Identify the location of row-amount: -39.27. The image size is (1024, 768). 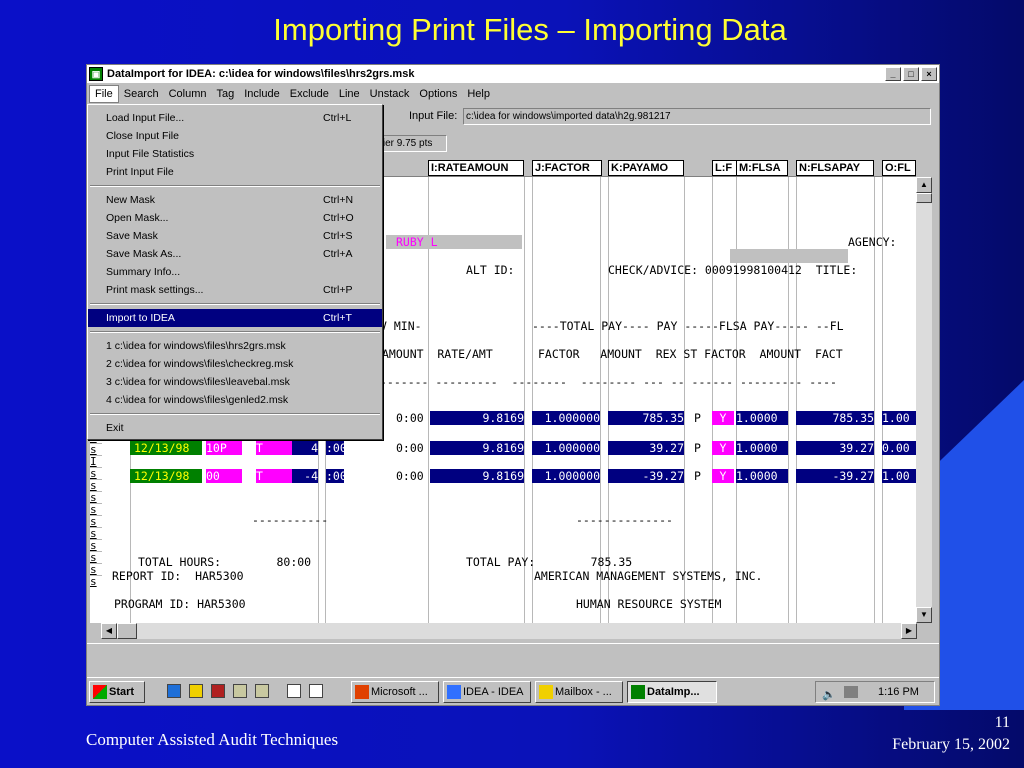
(646, 476).